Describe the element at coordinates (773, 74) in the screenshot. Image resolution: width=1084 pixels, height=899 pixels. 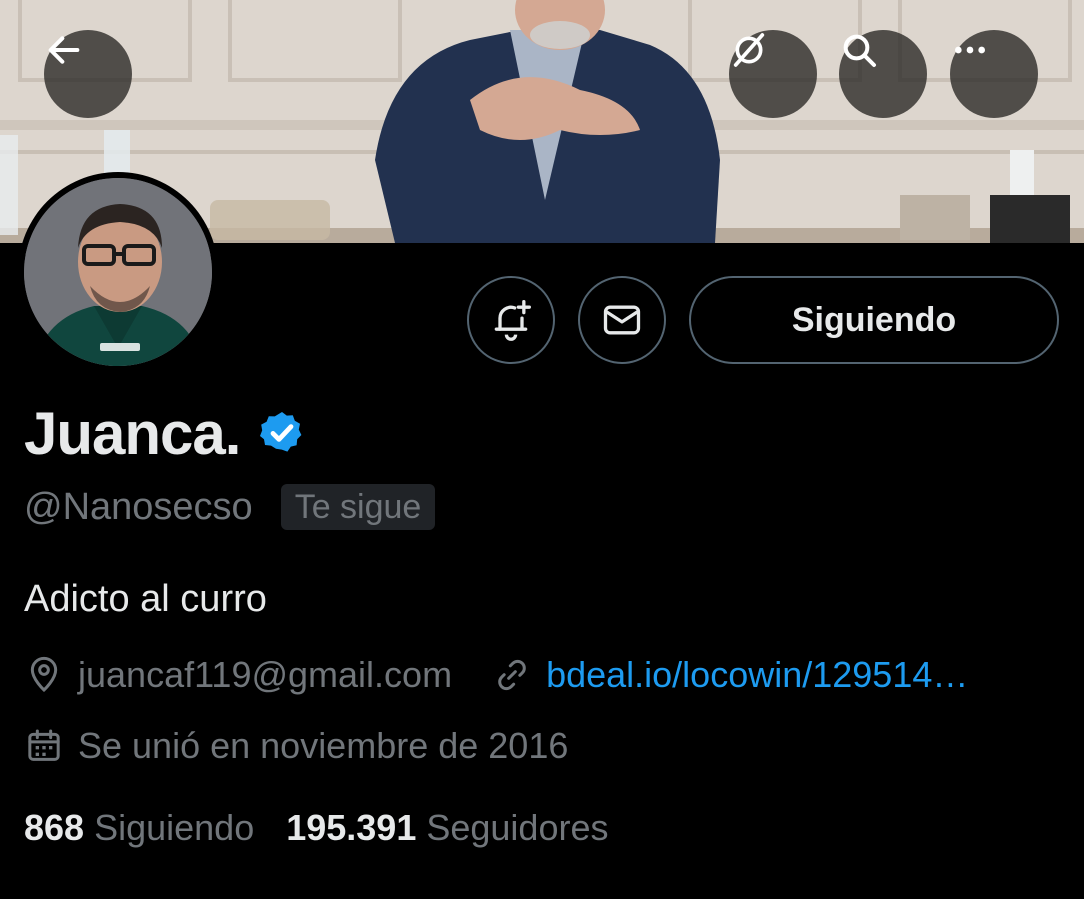
I see `mute-button` at that location.